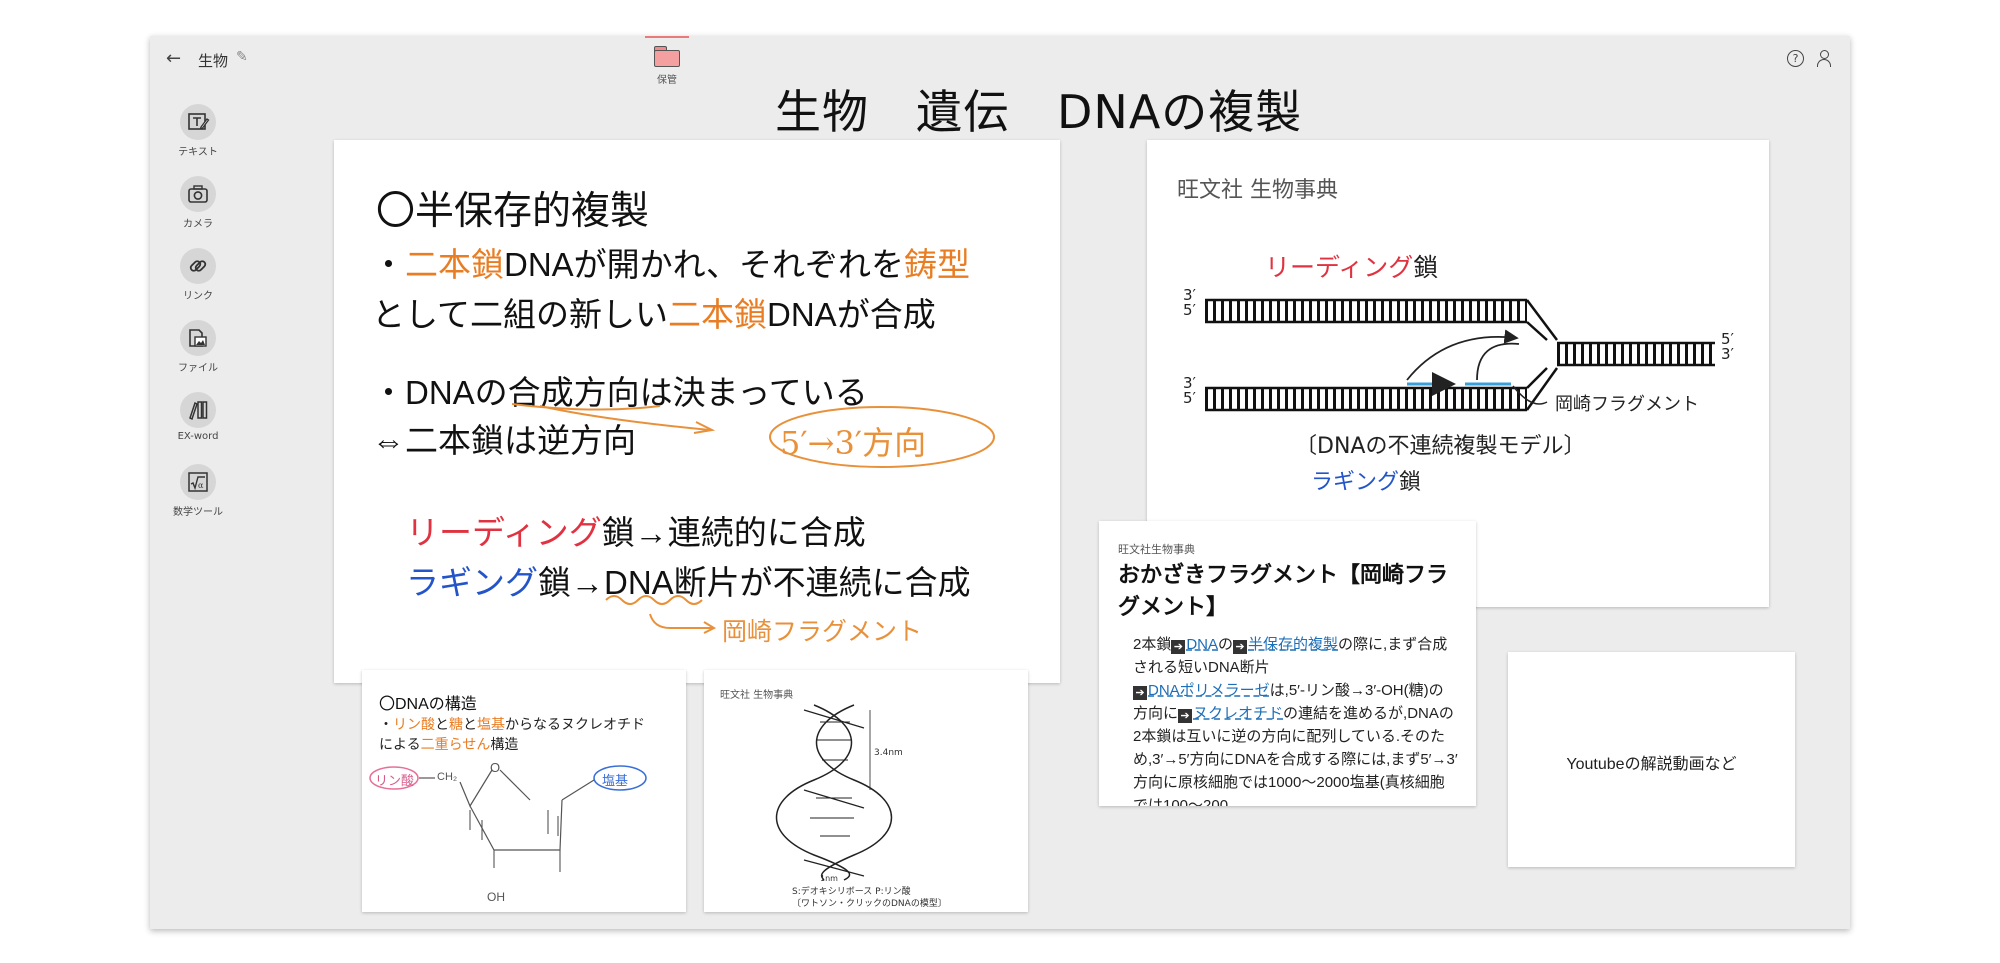 This screenshot has width=2000, height=963. Describe the element at coordinates (1651, 764) in the screenshot. I see `video-card-text: Youtubeの解説動画など` at that location.